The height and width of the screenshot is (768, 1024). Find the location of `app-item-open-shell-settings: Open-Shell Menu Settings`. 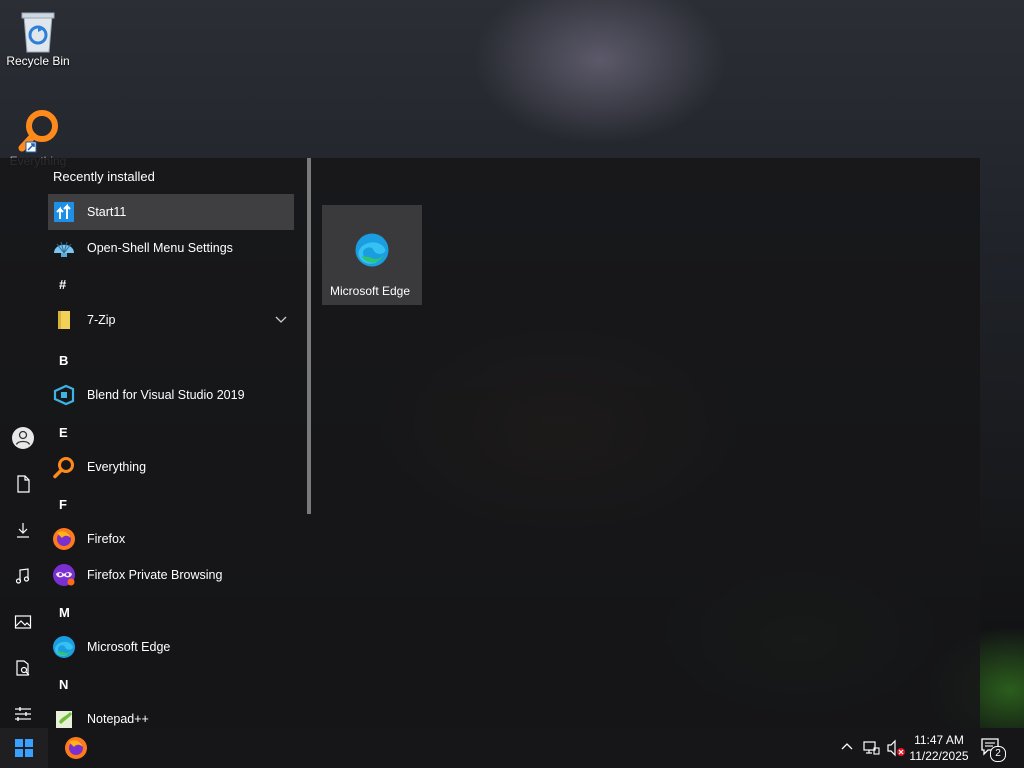

app-item-open-shell-settings: Open-Shell Menu Settings is located at coordinates (171, 248).